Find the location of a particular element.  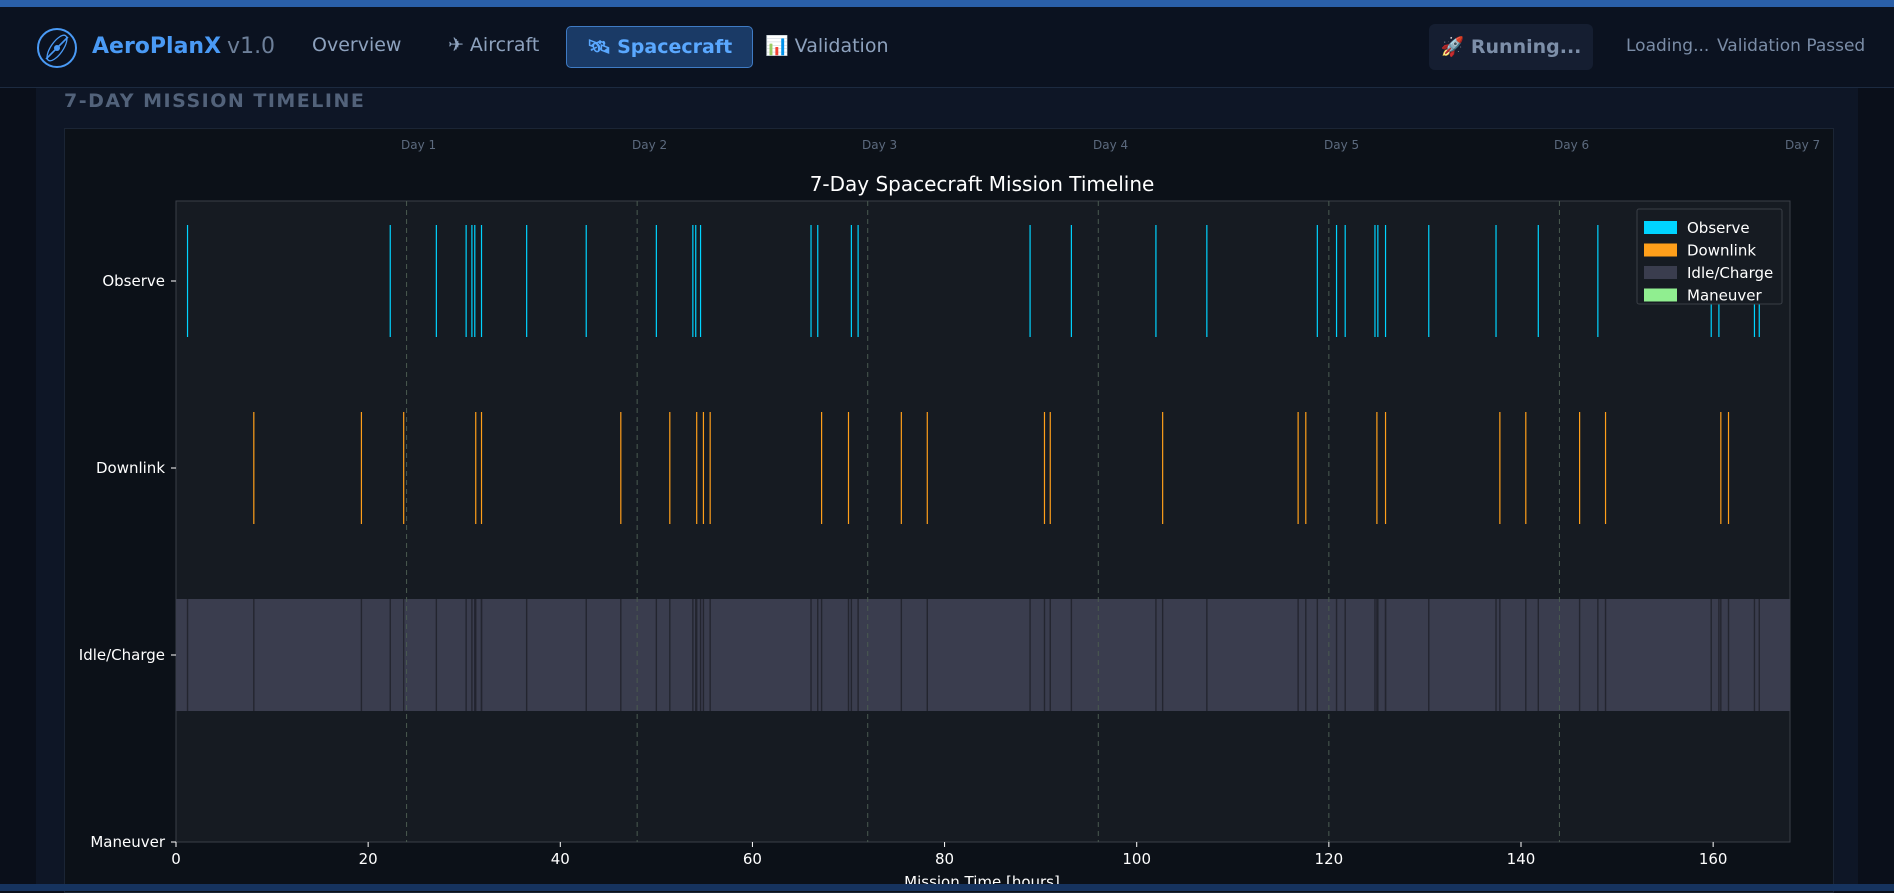

x-tick-label: 160 is located at coordinates (1713, 859).